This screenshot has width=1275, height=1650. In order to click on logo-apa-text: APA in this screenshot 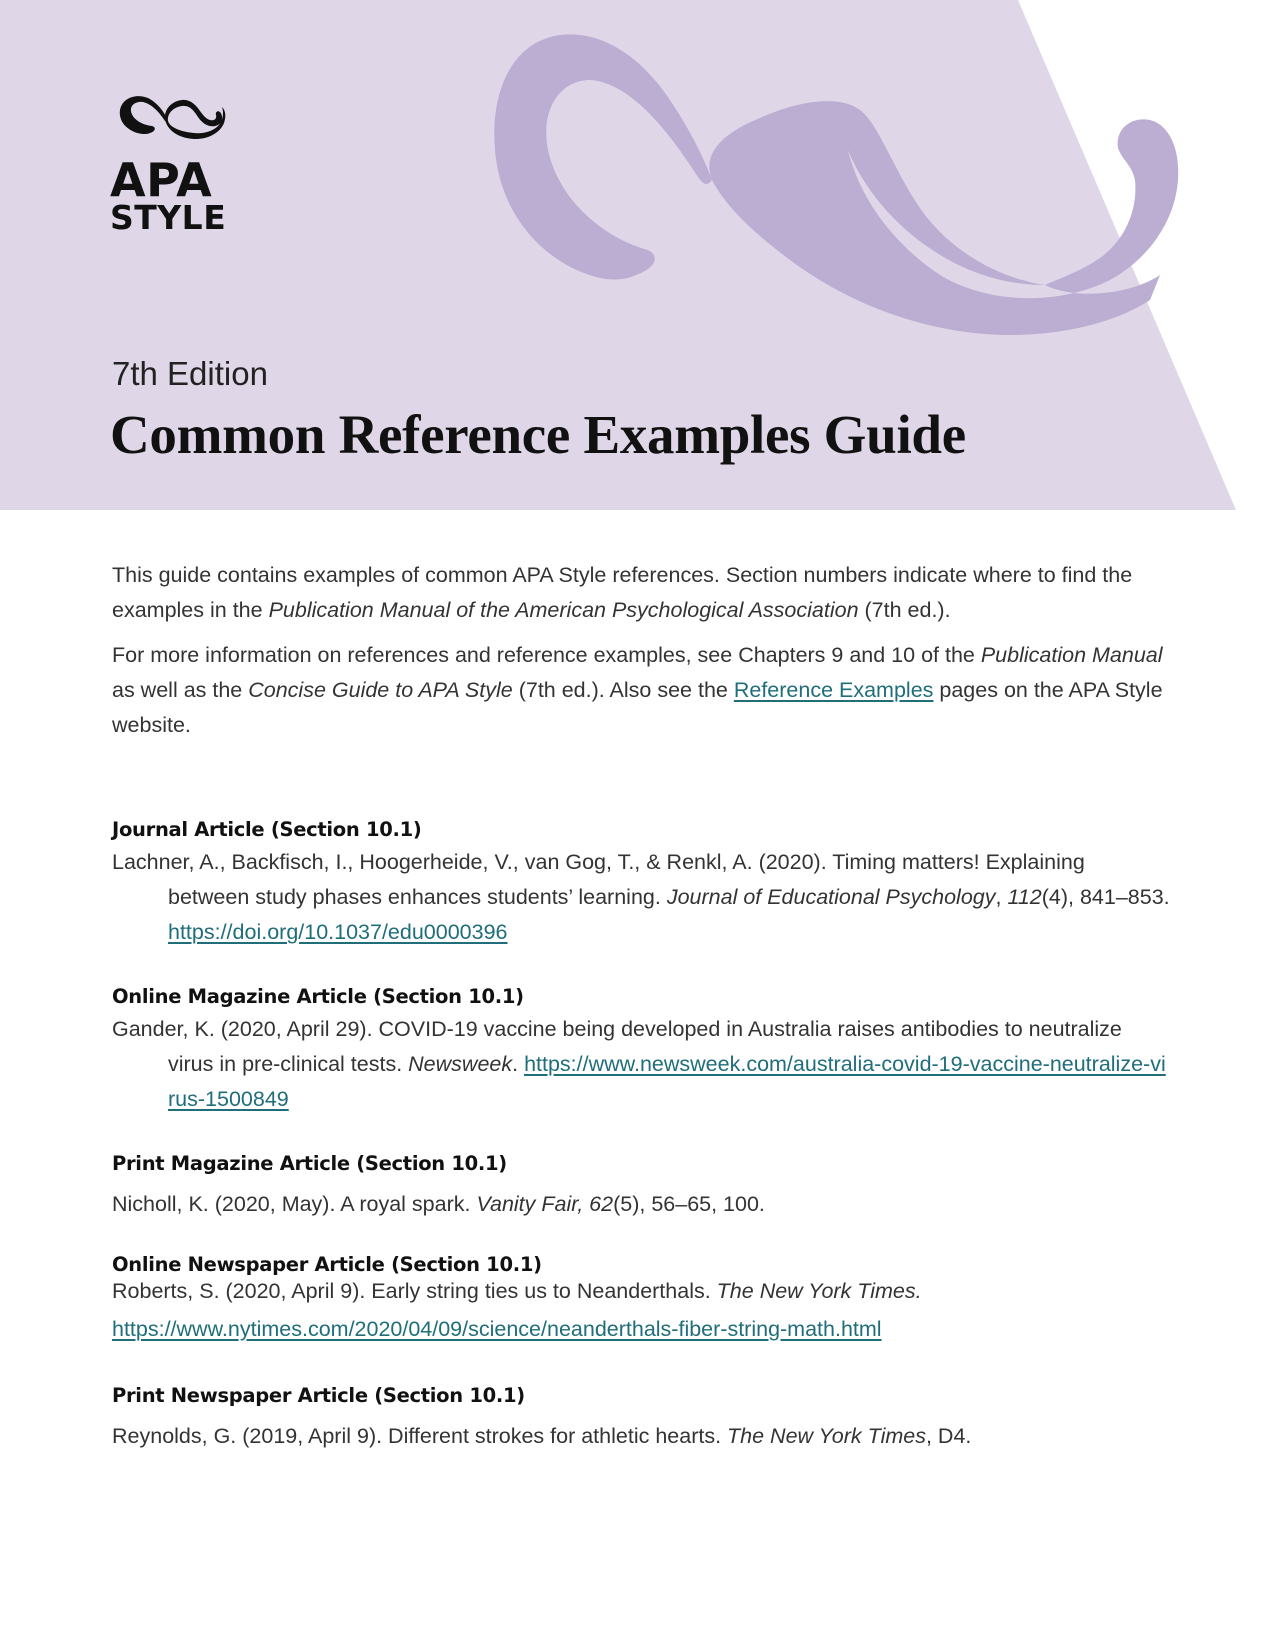, I will do `click(161, 180)`.